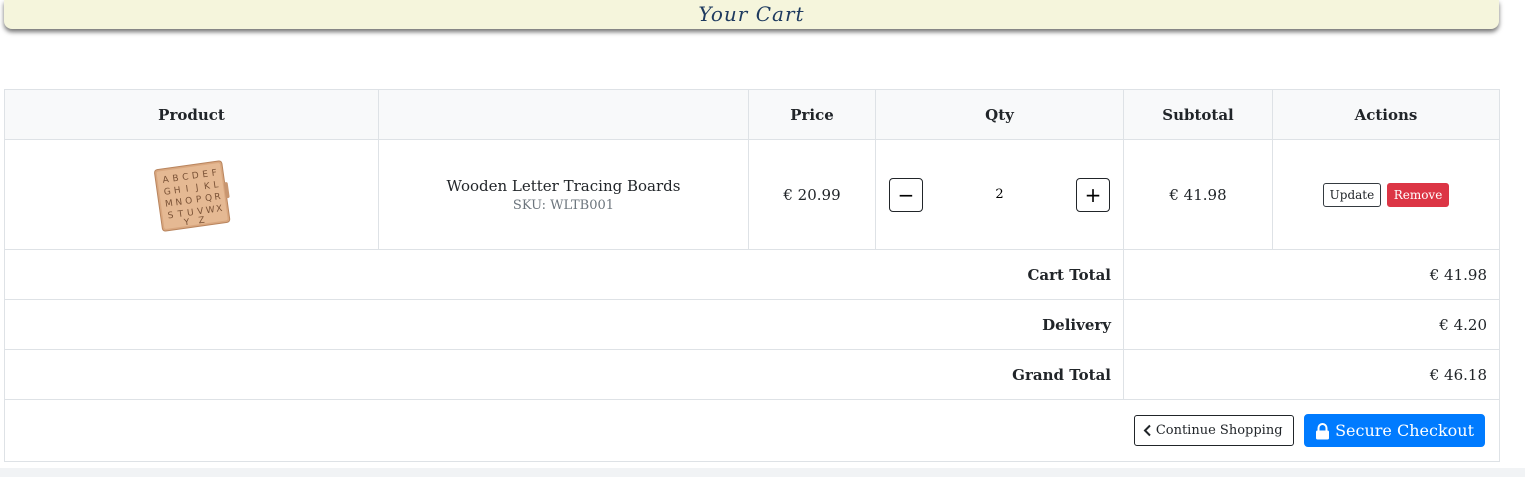  I want to click on column-header-price: Price, so click(812, 114).